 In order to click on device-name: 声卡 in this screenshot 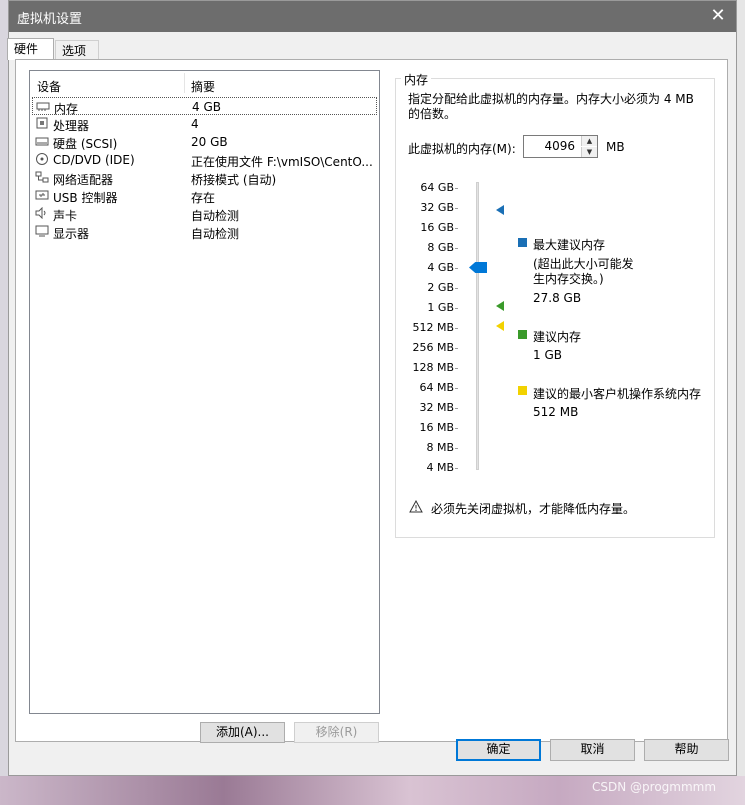, I will do `click(65, 216)`.